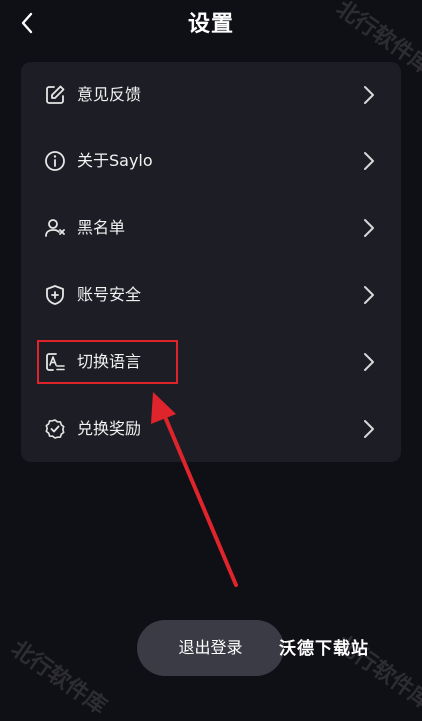 This screenshot has width=422, height=721. I want to click on menu-item-label: 账号安全, so click(109, 294).